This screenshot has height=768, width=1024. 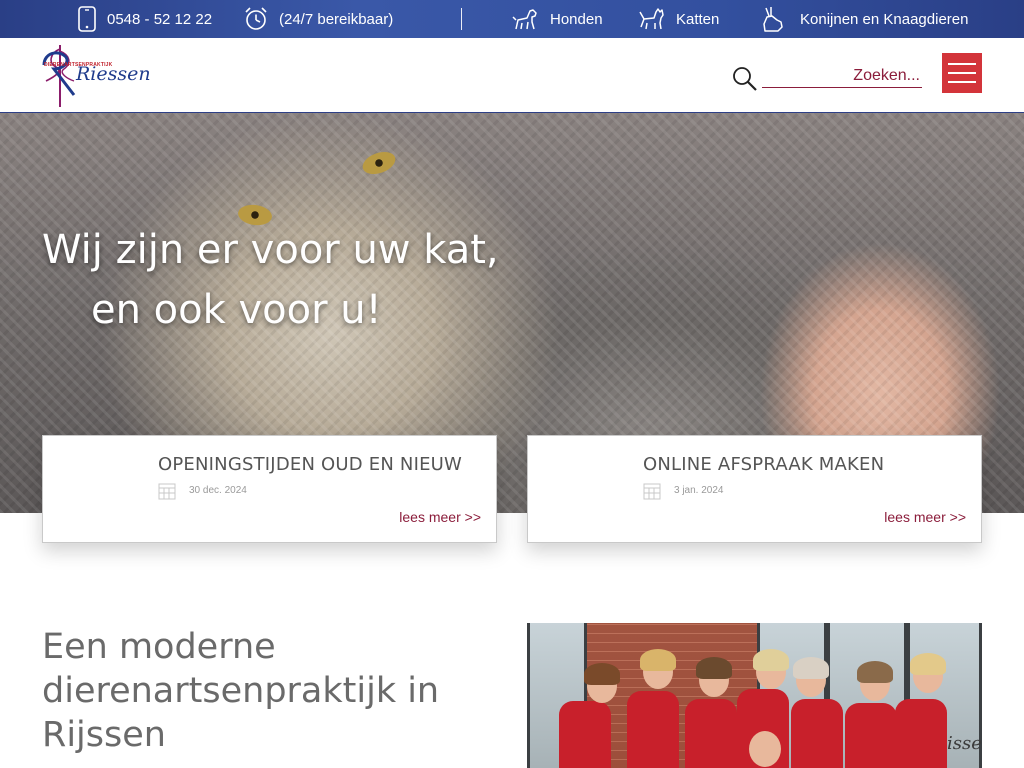 I want to click on hero-line-2: en ook voor u!, so click(x=236, y=310).